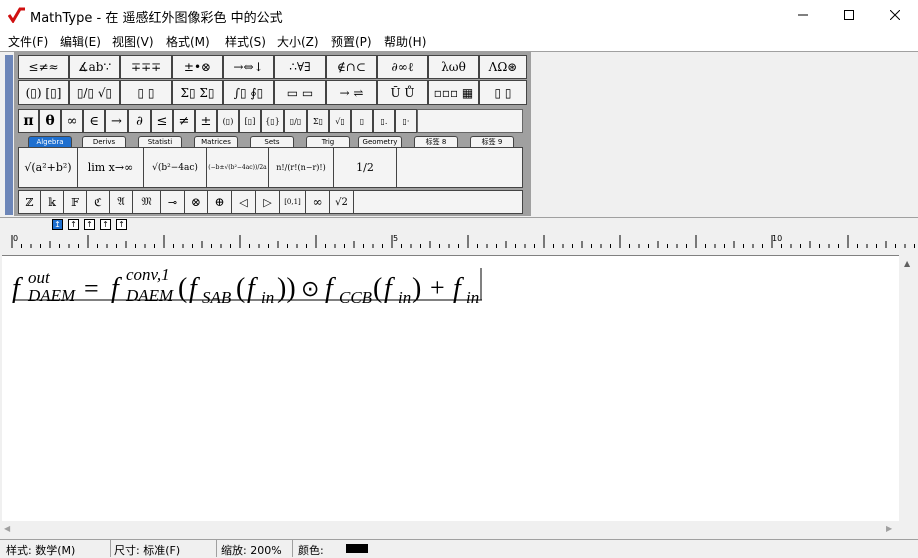 This screenshot has width=918, height=558. I want to click on palette-subscripts: ▯ ▯, so click(146, 92).